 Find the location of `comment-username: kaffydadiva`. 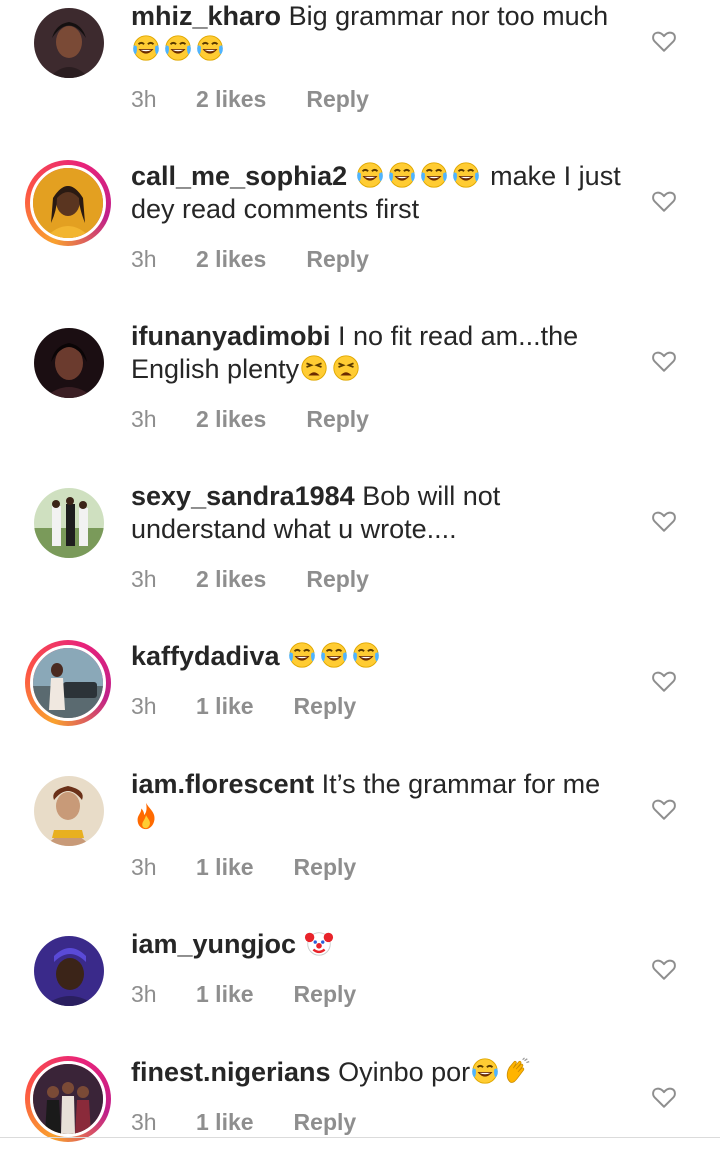

comment-username: kaffydadiva is located at coordinates (205, 656).